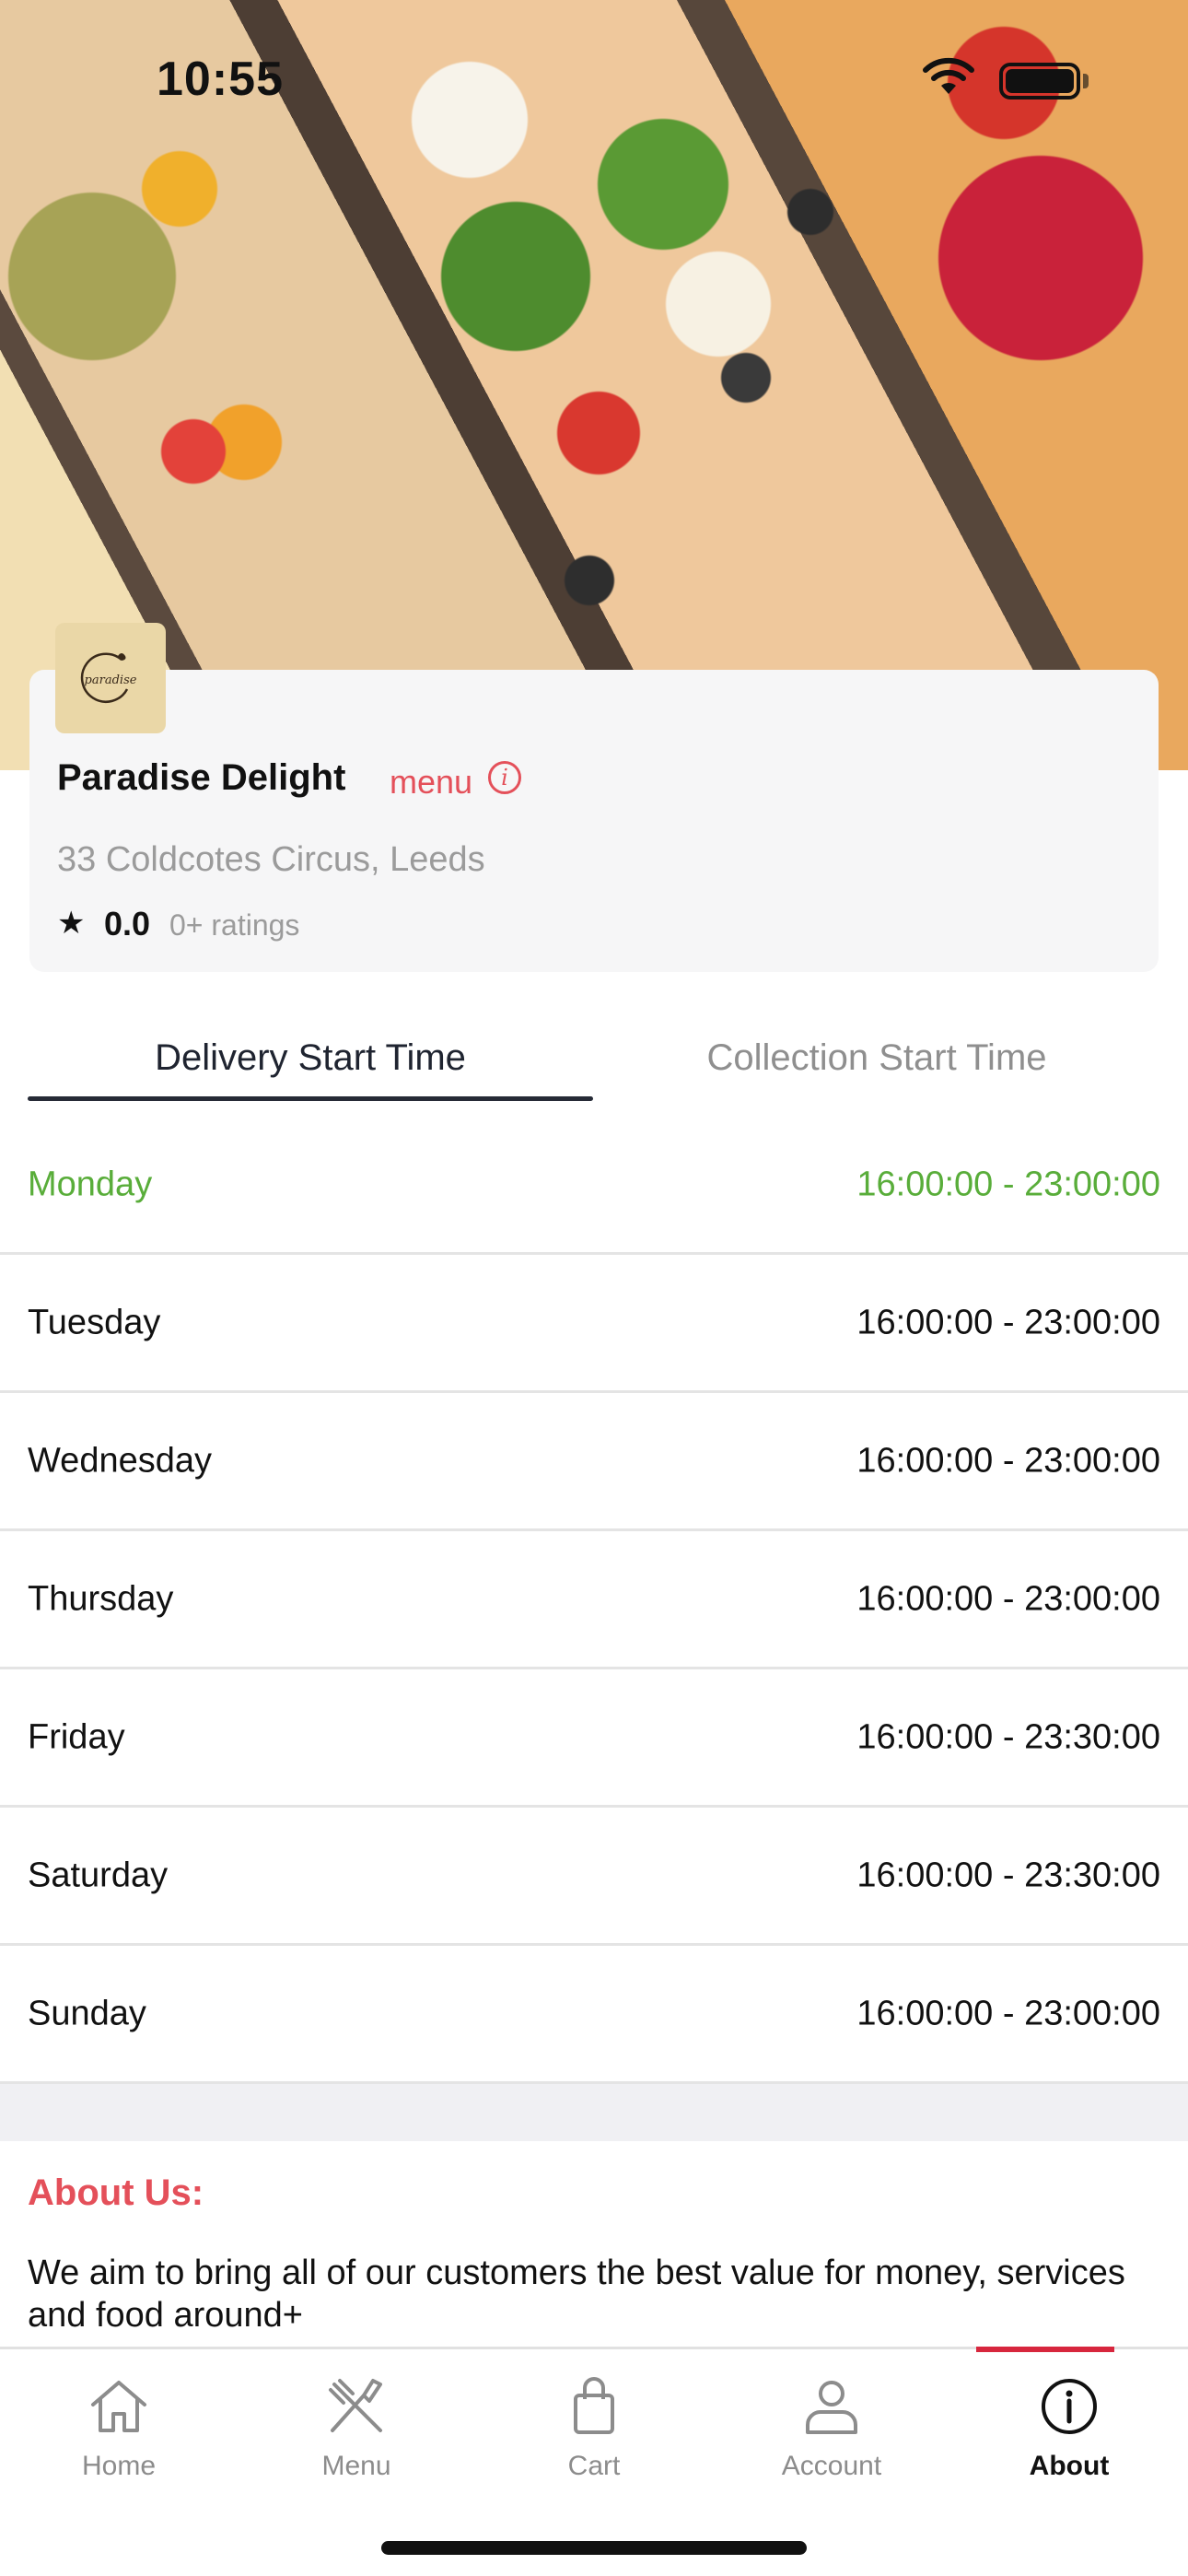  Describe the element at coordinates (87, 2013) in the screenshot. I see `day-name: Sunday` at that location.